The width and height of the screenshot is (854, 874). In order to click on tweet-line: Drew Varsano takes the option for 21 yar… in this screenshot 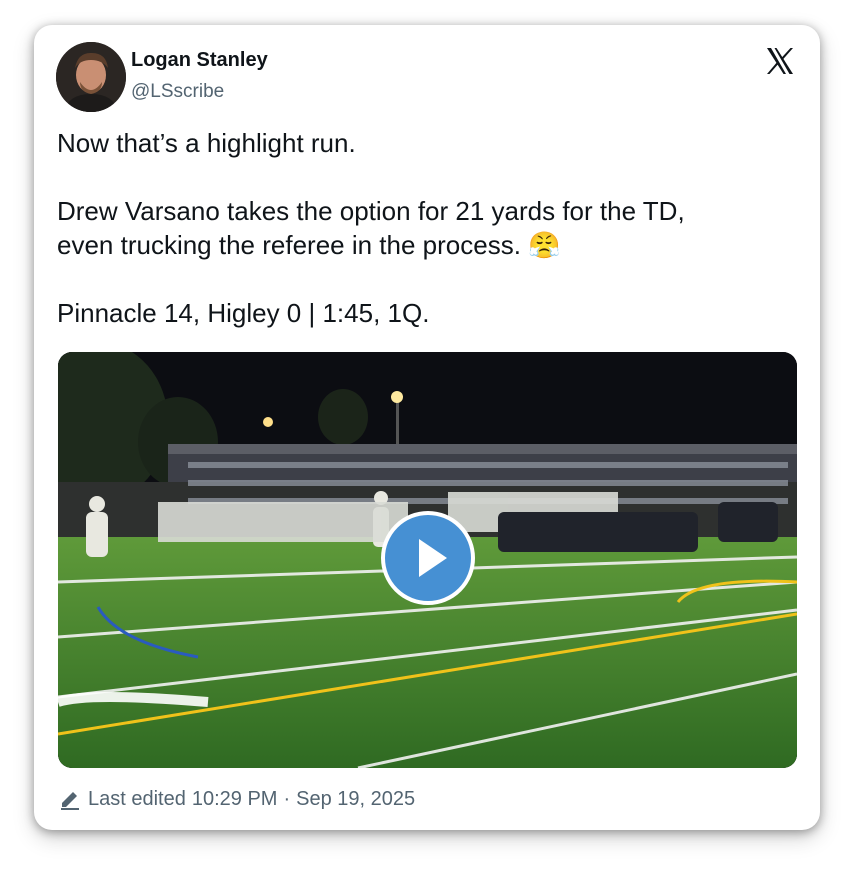, I will do `click(371, 211)`.